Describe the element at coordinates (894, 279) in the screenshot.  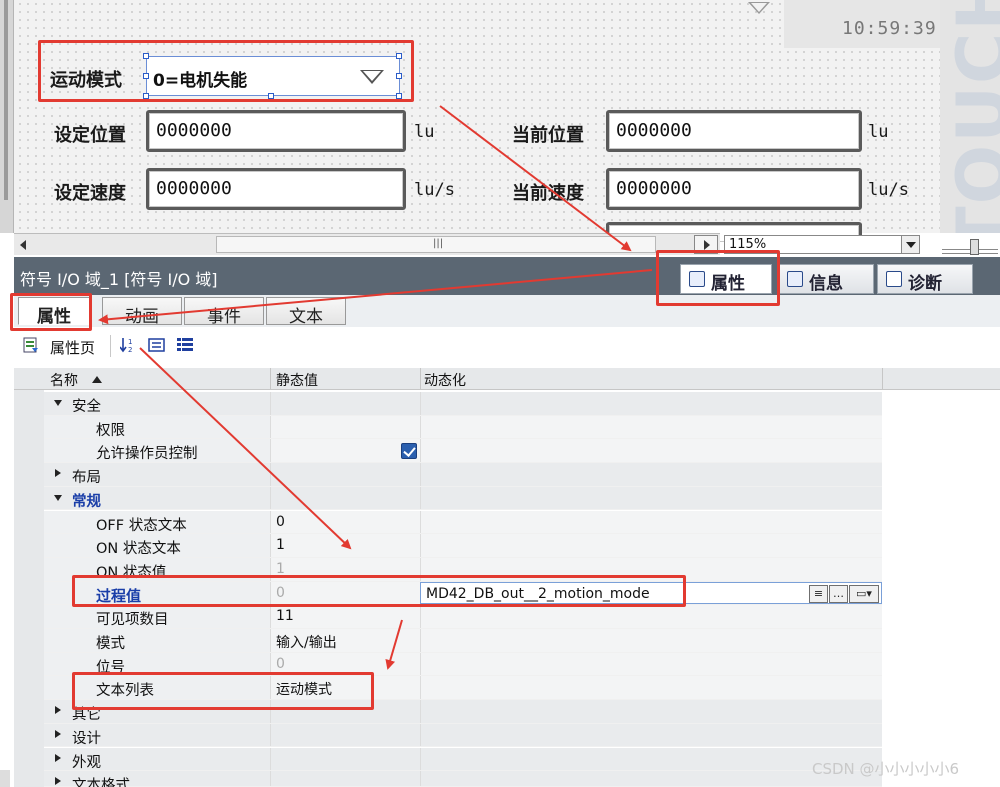
I see `diagnostics-icon` at that location.